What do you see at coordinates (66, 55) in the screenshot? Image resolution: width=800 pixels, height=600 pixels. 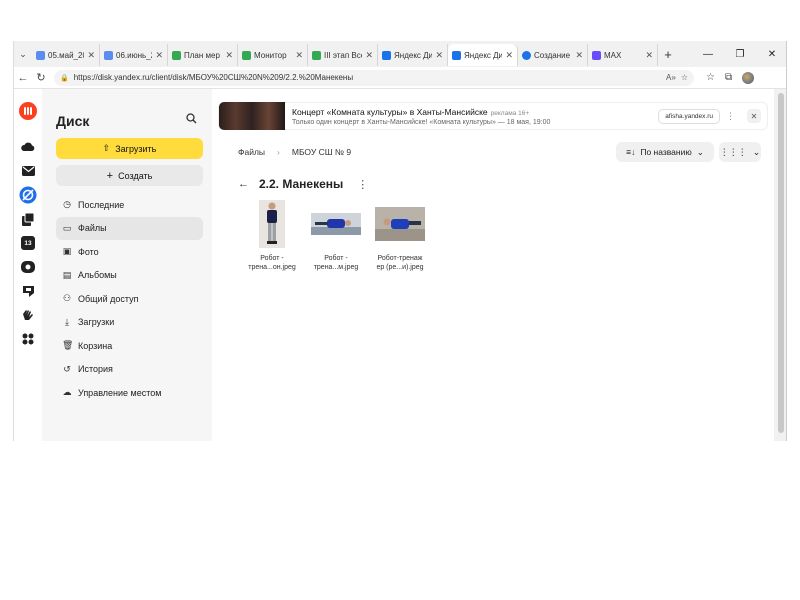 I see `browser-tab-0: 05.май_20 ✕` at bounding box center [66, 55].